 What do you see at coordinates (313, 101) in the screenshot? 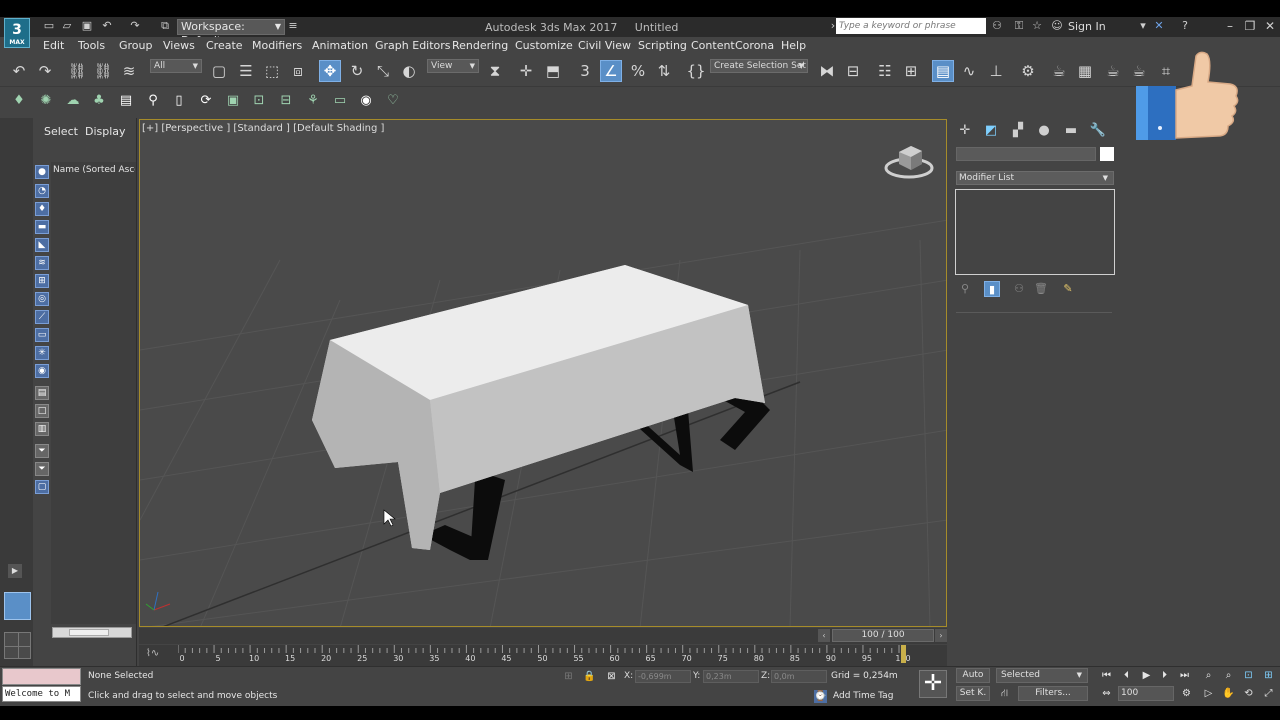
I see `proxy-icon: ⚘` at bounding box center [313, 101].